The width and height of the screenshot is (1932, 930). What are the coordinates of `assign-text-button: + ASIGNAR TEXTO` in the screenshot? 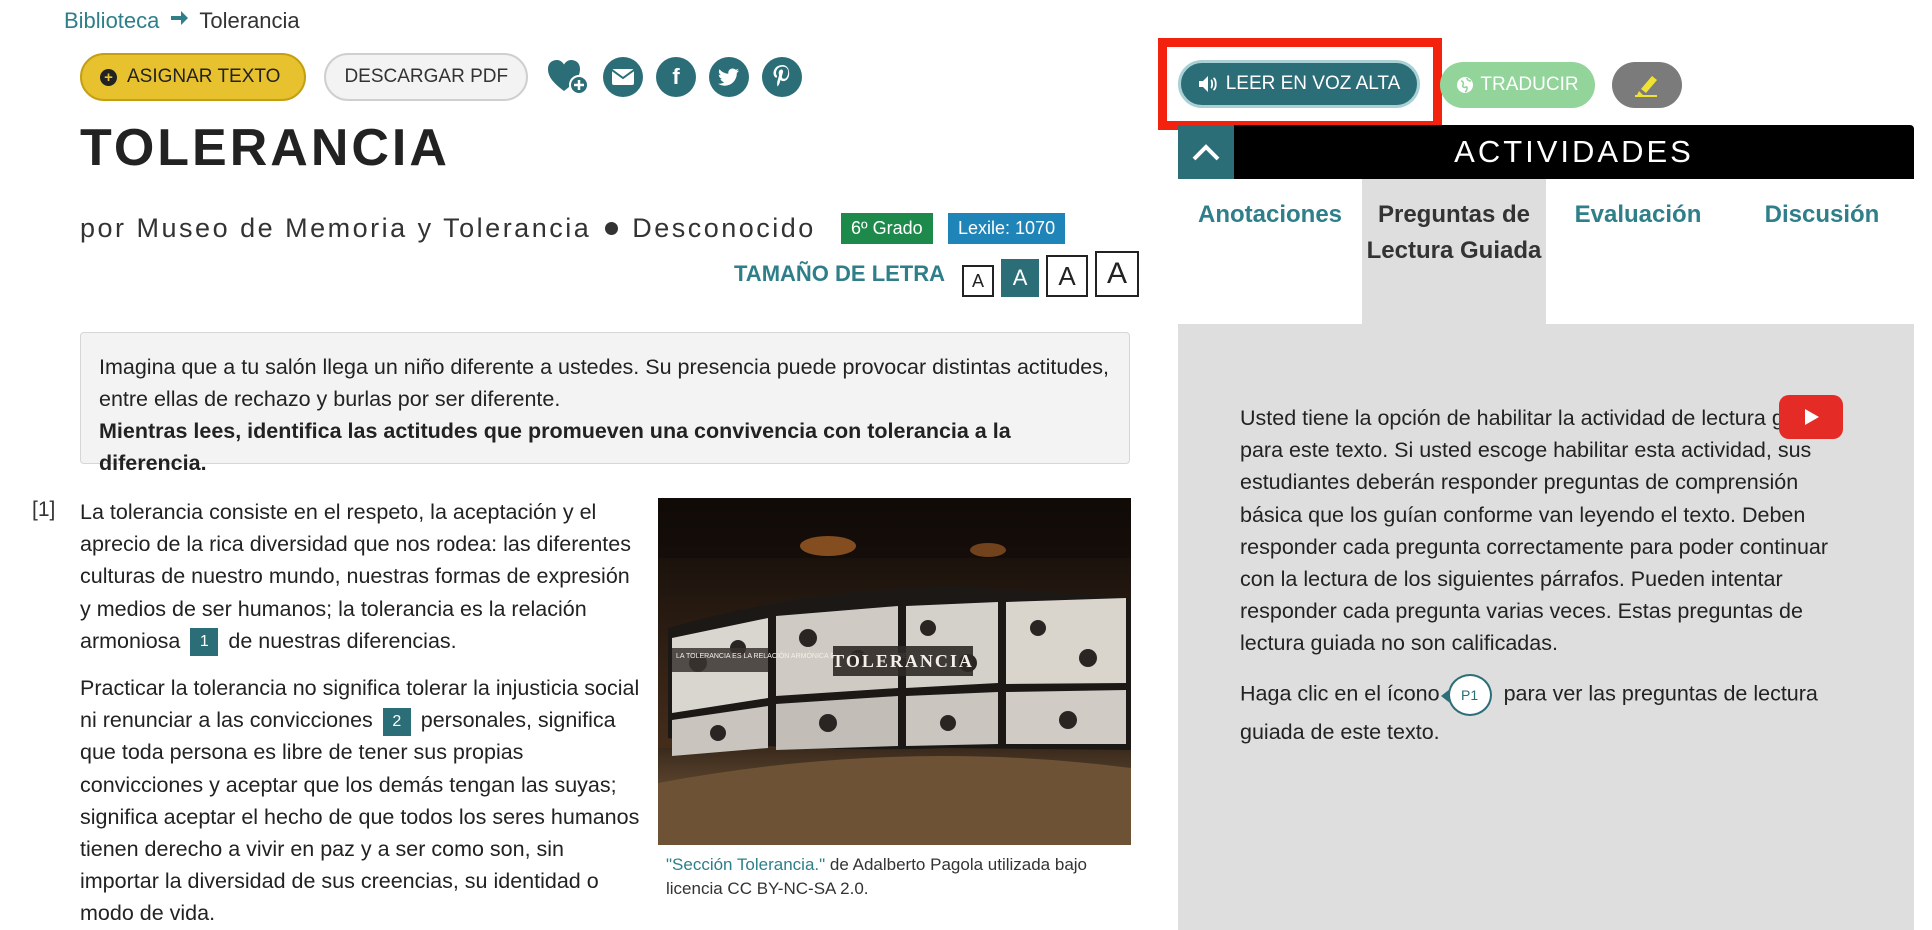 It's located at (193, 77).